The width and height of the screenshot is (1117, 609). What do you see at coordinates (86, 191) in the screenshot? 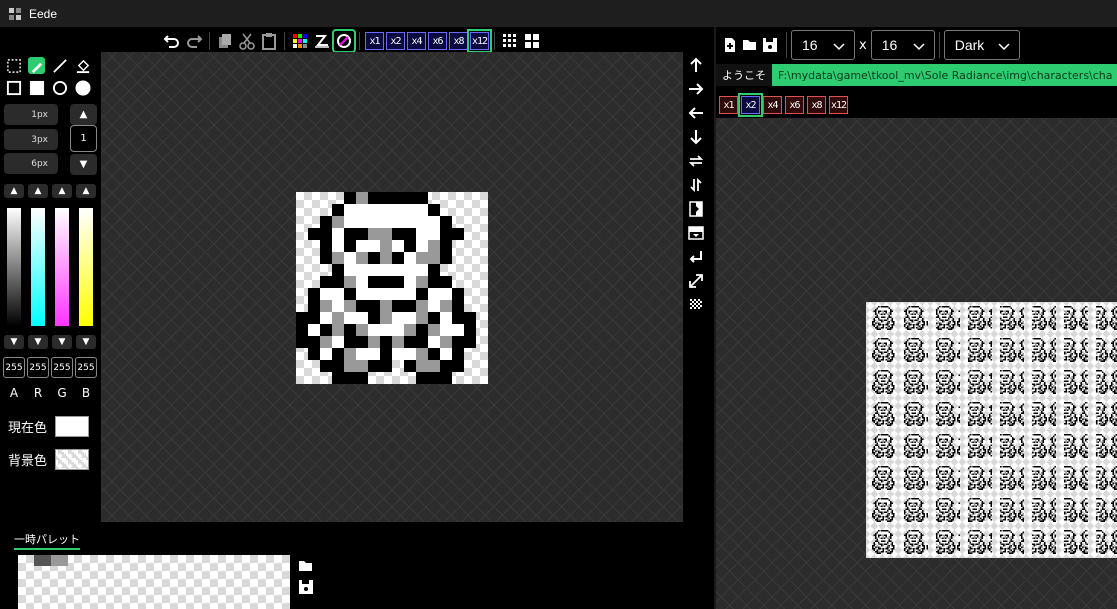
I see `blue-up-button: ▲` at bounding box center [86, 191].